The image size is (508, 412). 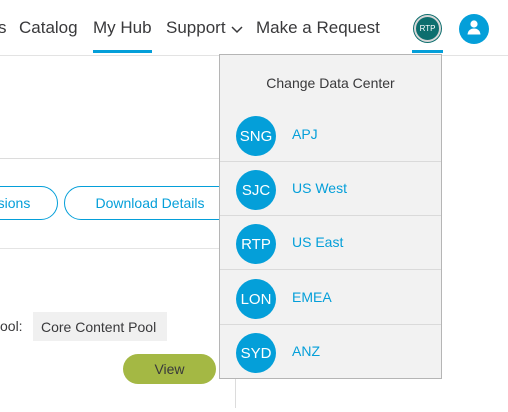 What do you see at coordinates (318, 242) in the screenshot?
I see `datacenter-name: US East` at bounding box center [318, 242].